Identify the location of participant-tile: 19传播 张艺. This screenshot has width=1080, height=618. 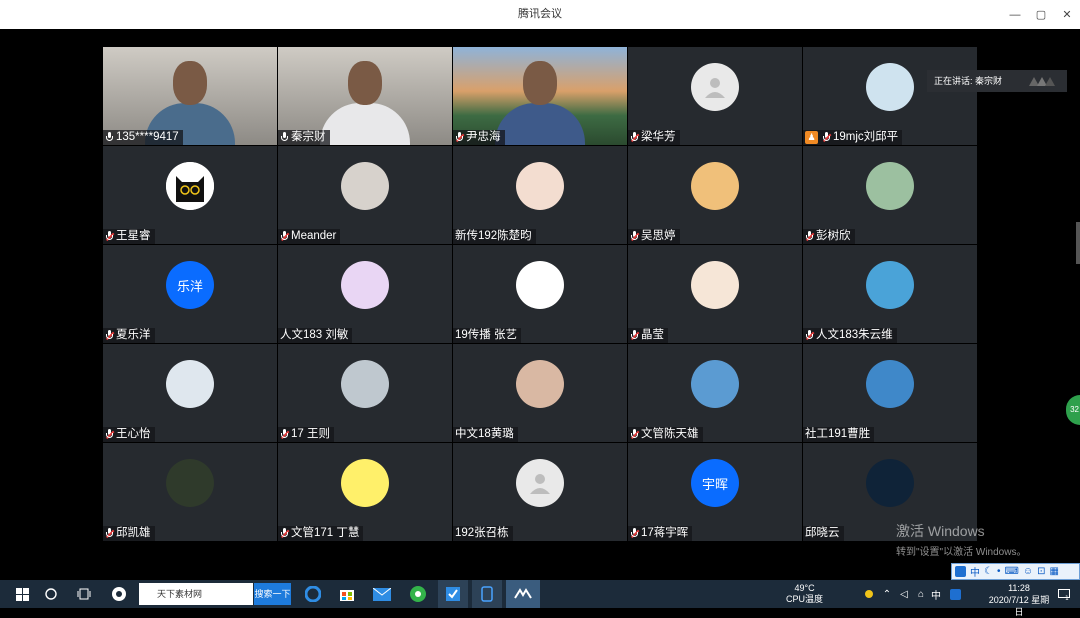
(540, 294).